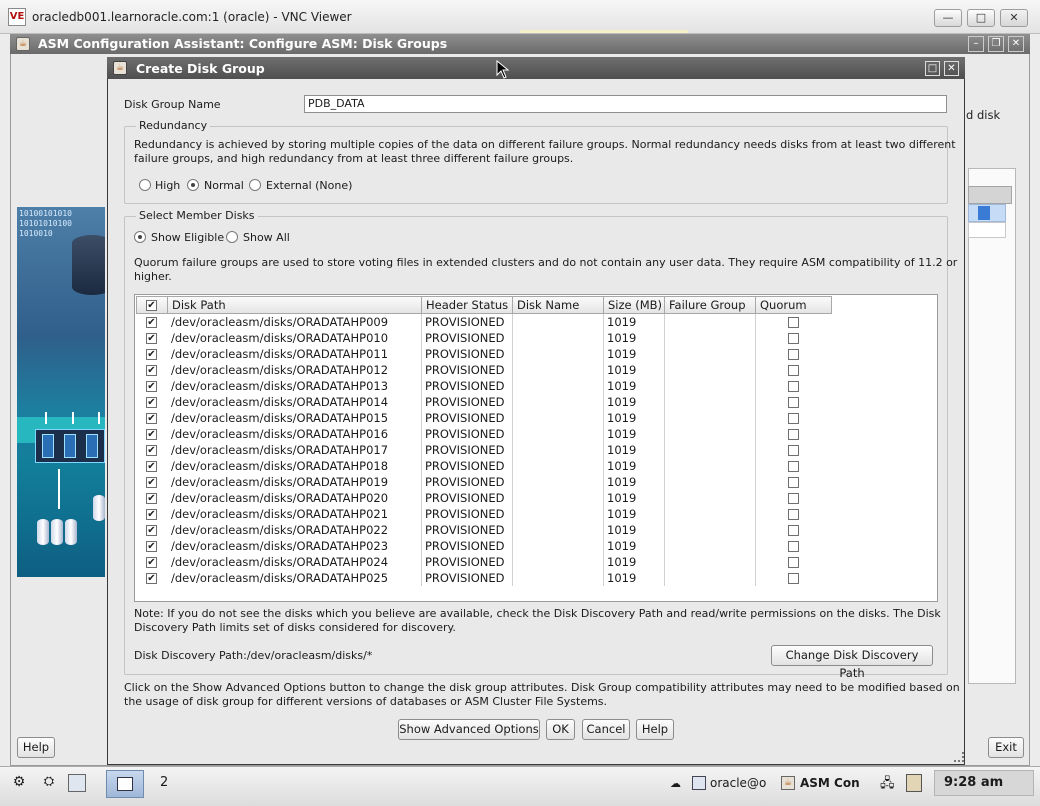  Describe the element at coordinates (294, 386) in the screenshot. I see `disk-path-cell: /dev/oracleasm/disks/ORADATAHP013` at that location.